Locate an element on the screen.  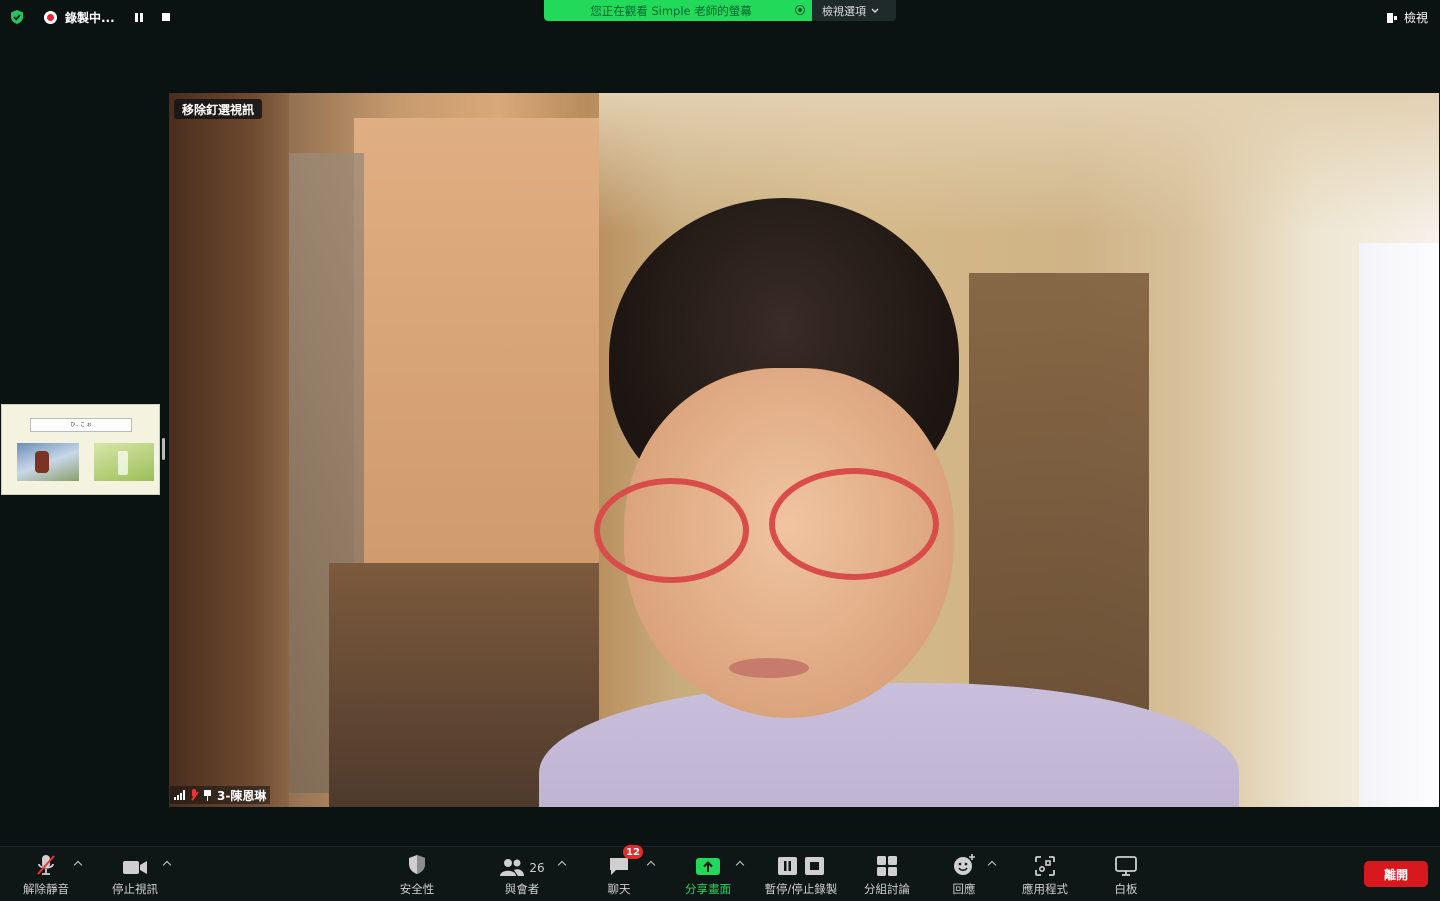
chat-badge: 12 is located at coordinates (633, 852).